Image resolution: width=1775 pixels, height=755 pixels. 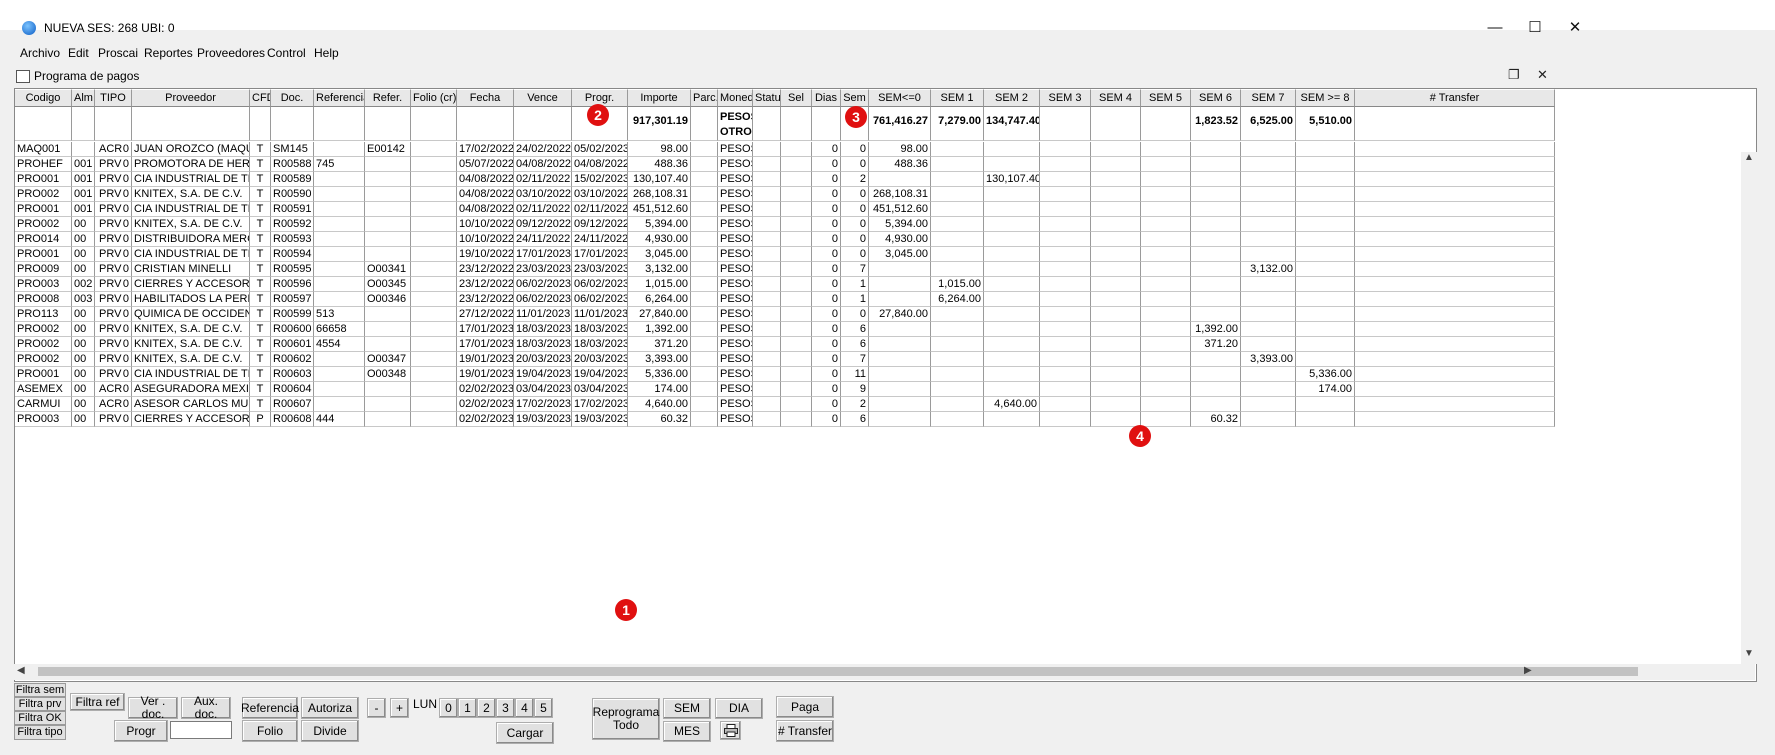 What do you see at coordinates (659, 269) in the screenshot?
I see `cell-importe: 3,132.00` at bounding box center [659, 269].